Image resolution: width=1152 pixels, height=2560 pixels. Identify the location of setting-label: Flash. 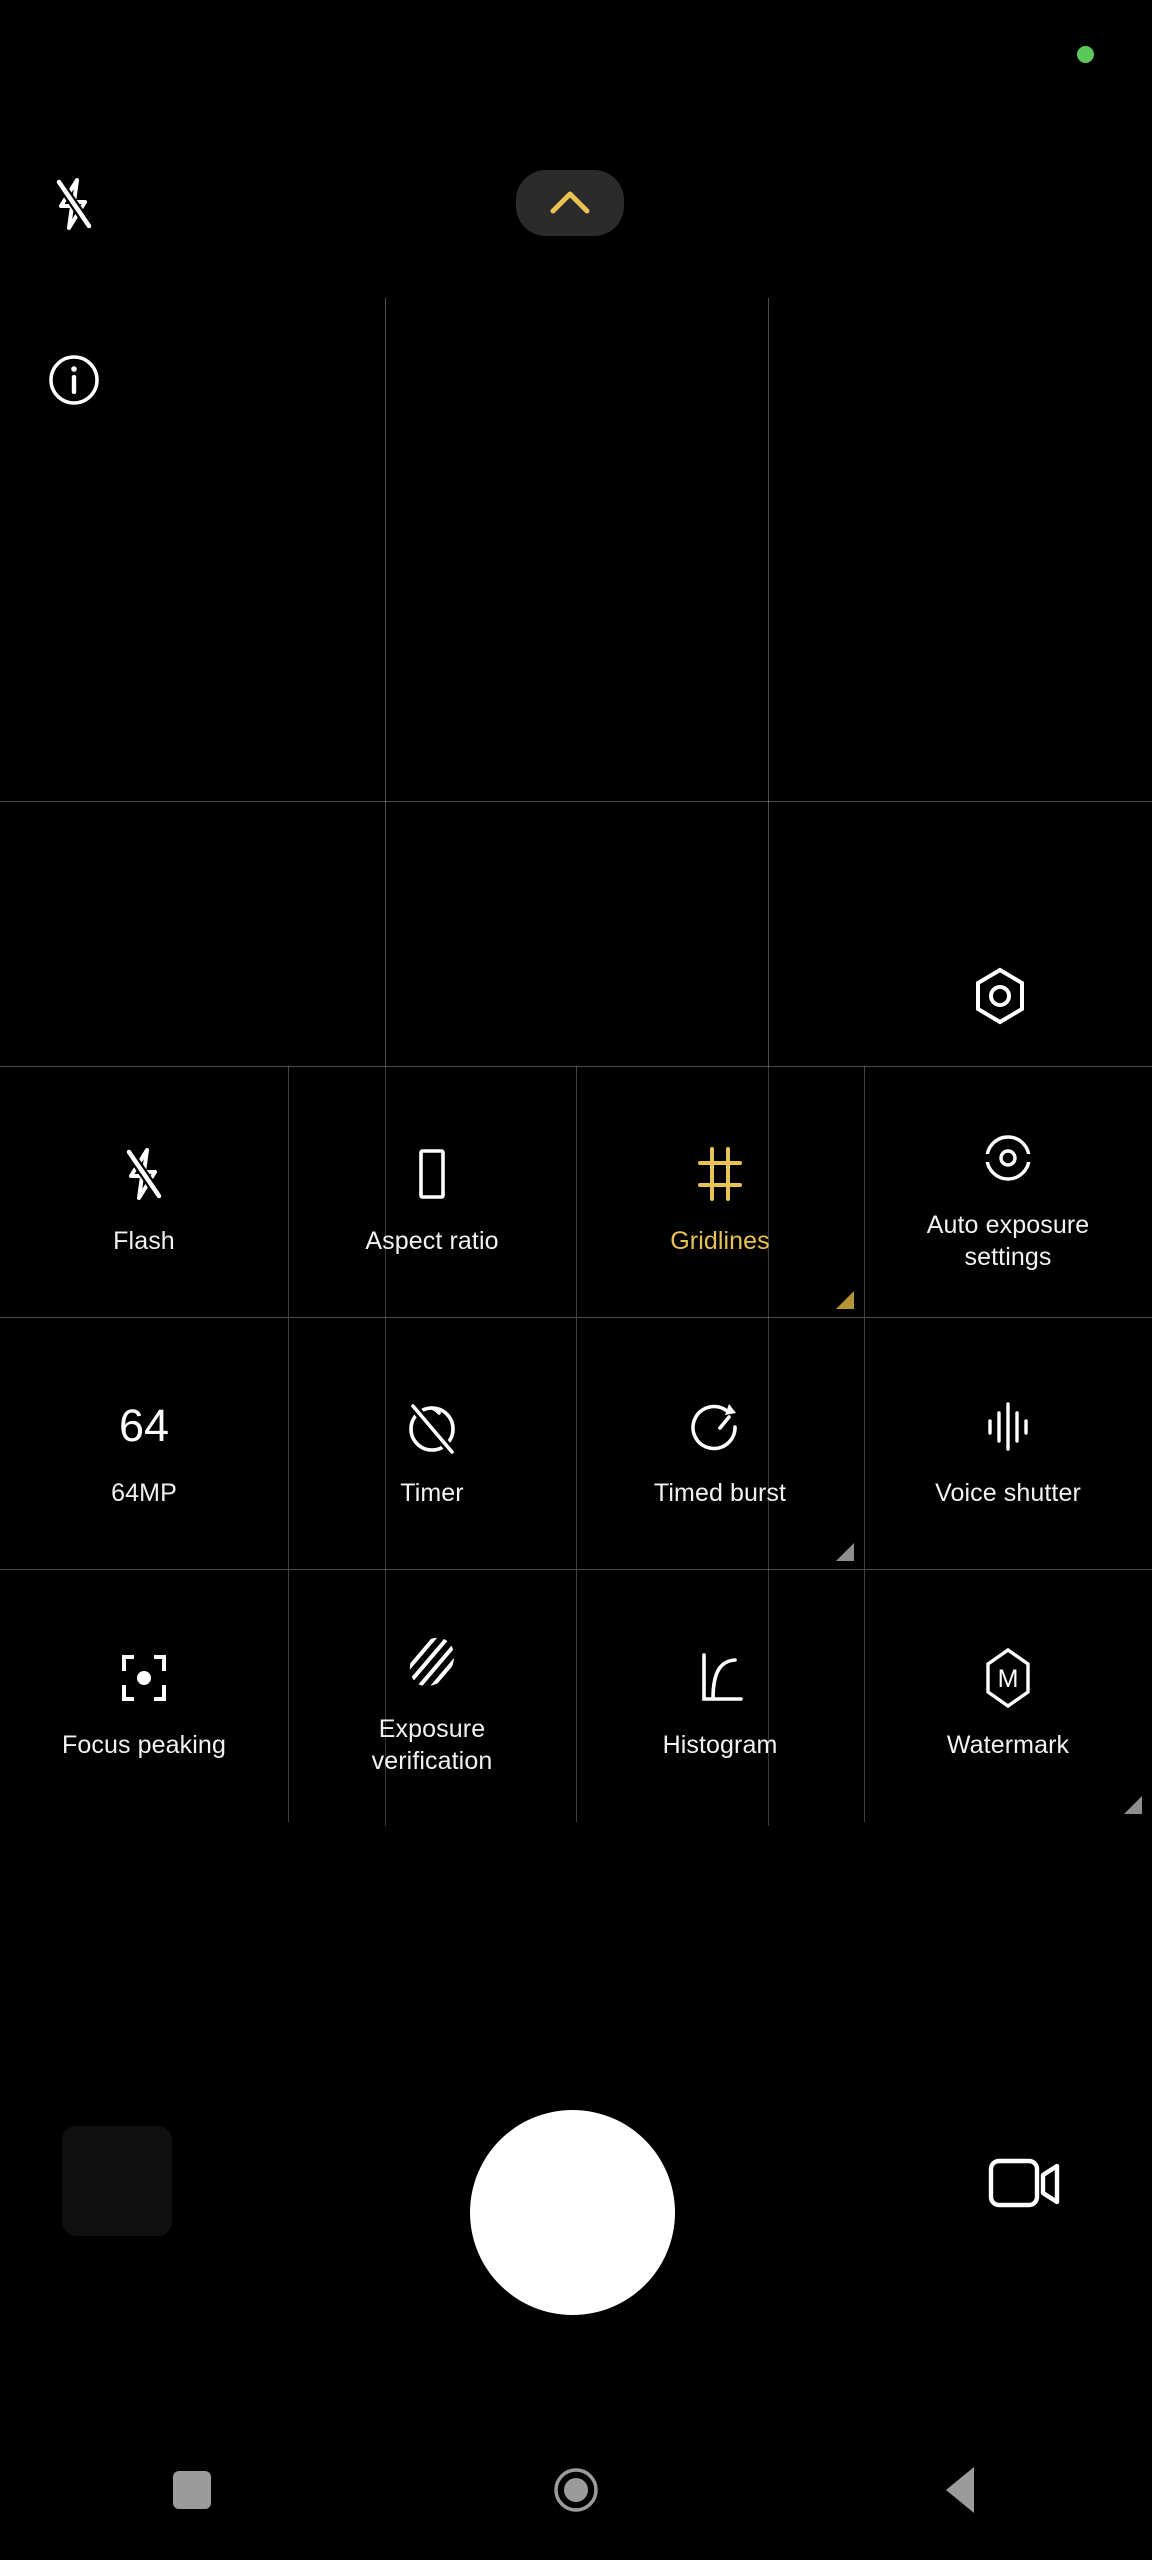
(144, 1240).